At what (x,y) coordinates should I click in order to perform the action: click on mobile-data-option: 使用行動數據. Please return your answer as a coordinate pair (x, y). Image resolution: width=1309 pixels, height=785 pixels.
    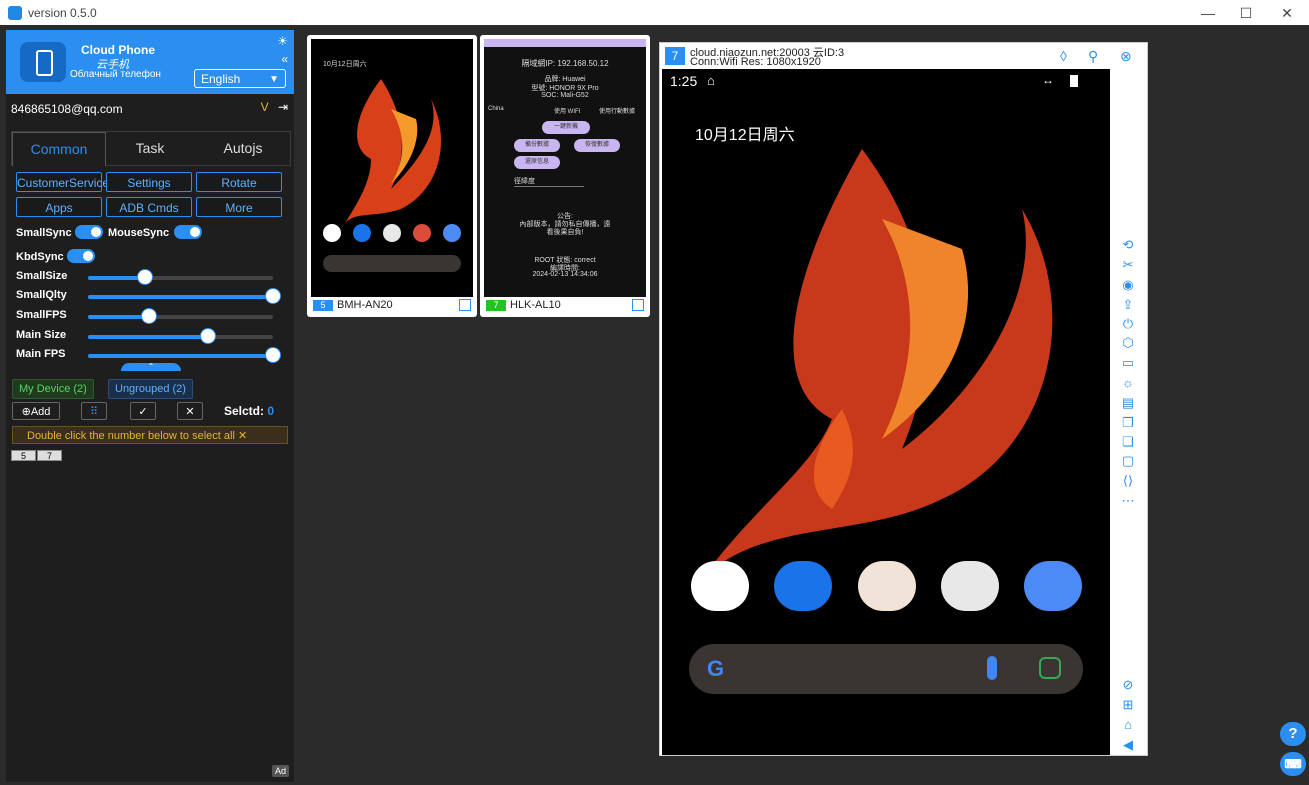
    Looking at the image, I should click on (622, 110).